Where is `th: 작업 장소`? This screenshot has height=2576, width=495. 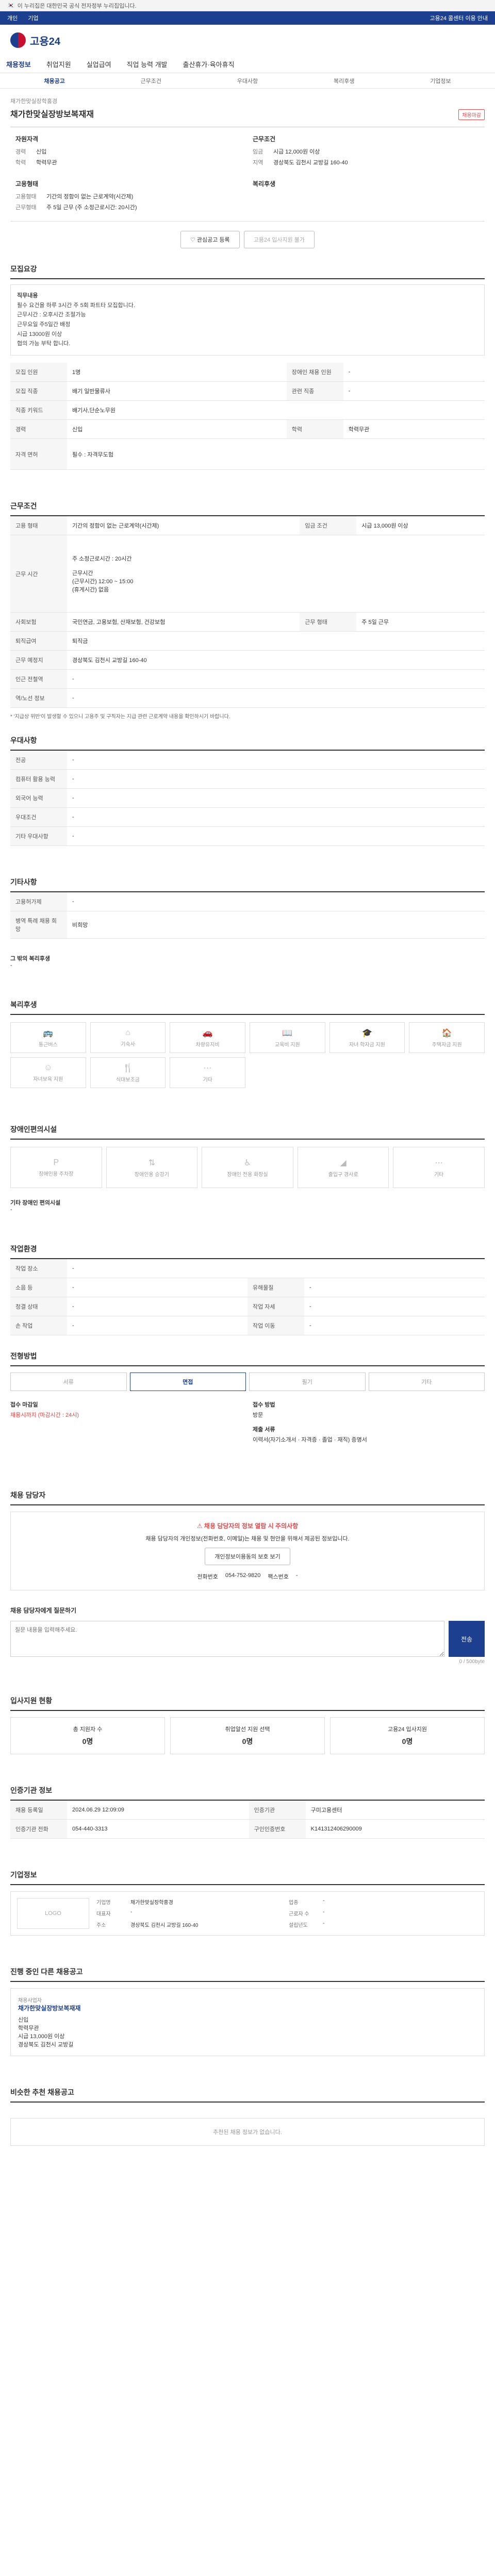
th: 작업 장소 is located at coordinates (38, 1269).